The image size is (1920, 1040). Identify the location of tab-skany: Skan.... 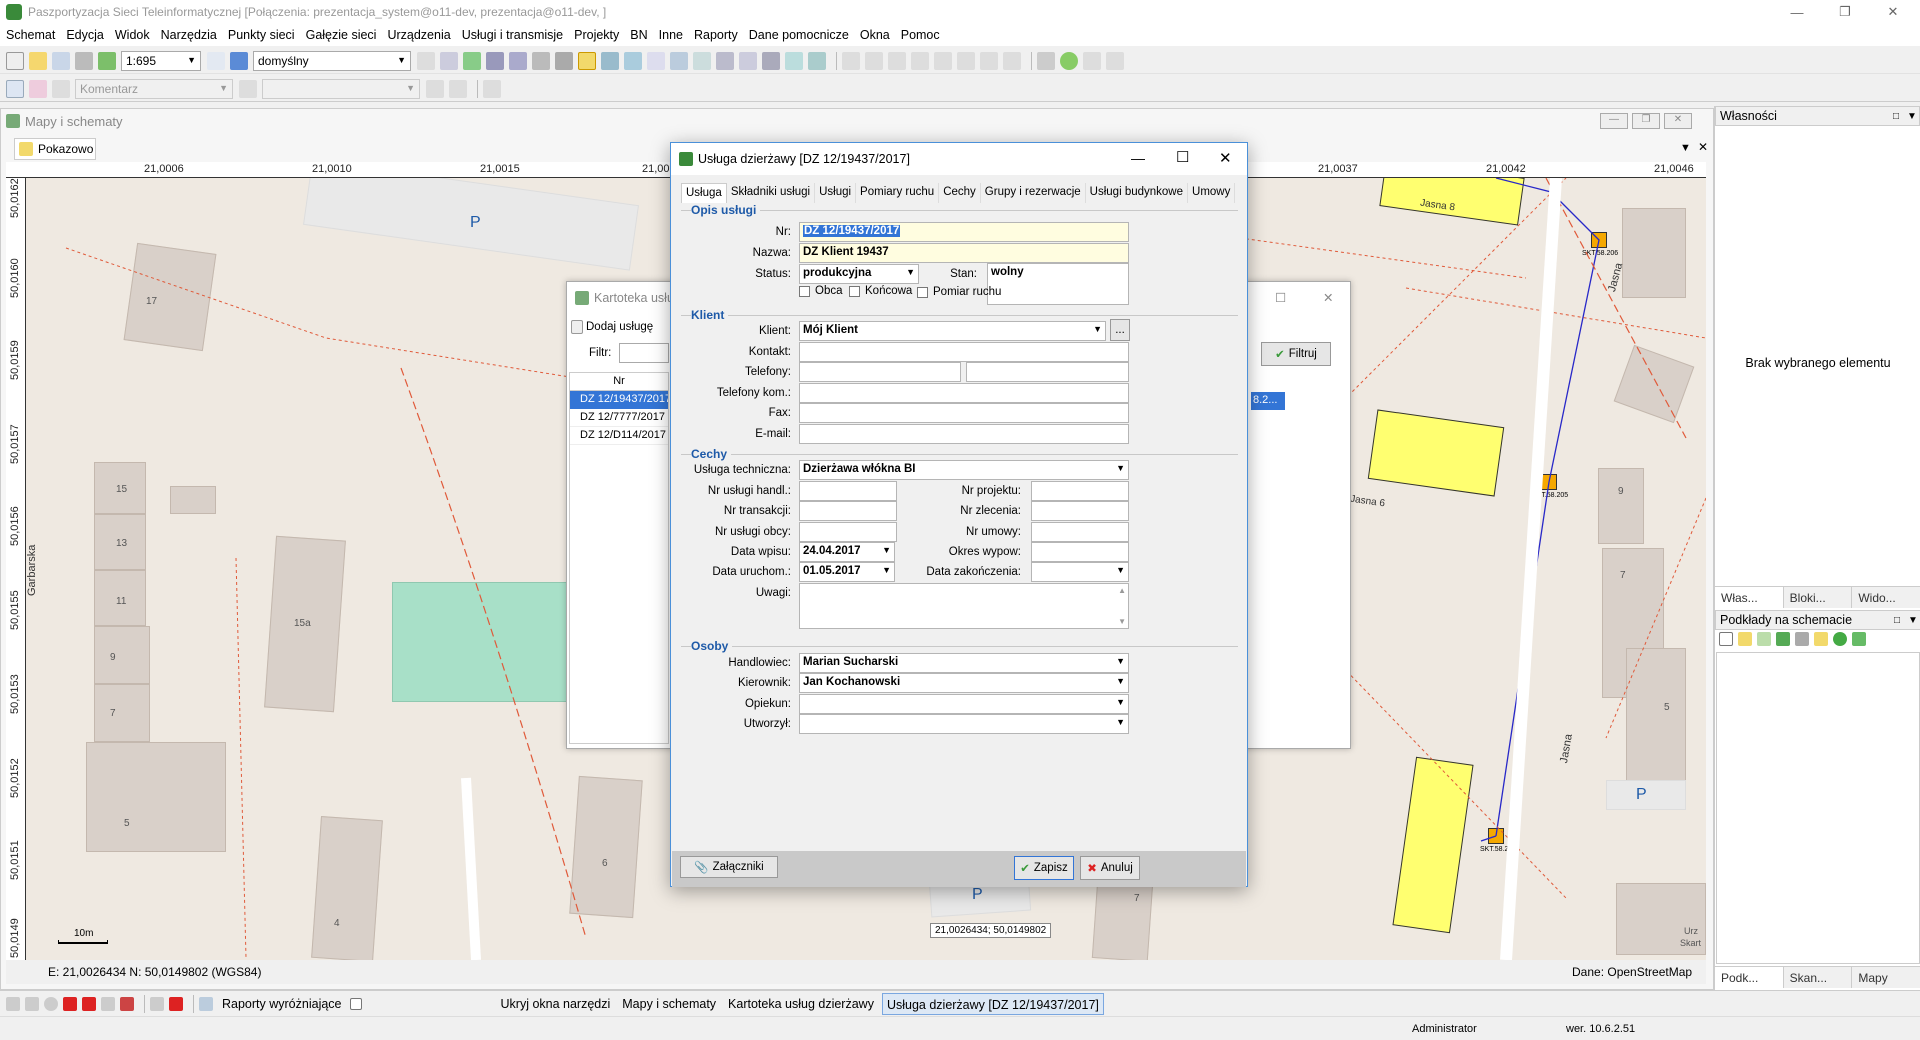
(1818, 977).